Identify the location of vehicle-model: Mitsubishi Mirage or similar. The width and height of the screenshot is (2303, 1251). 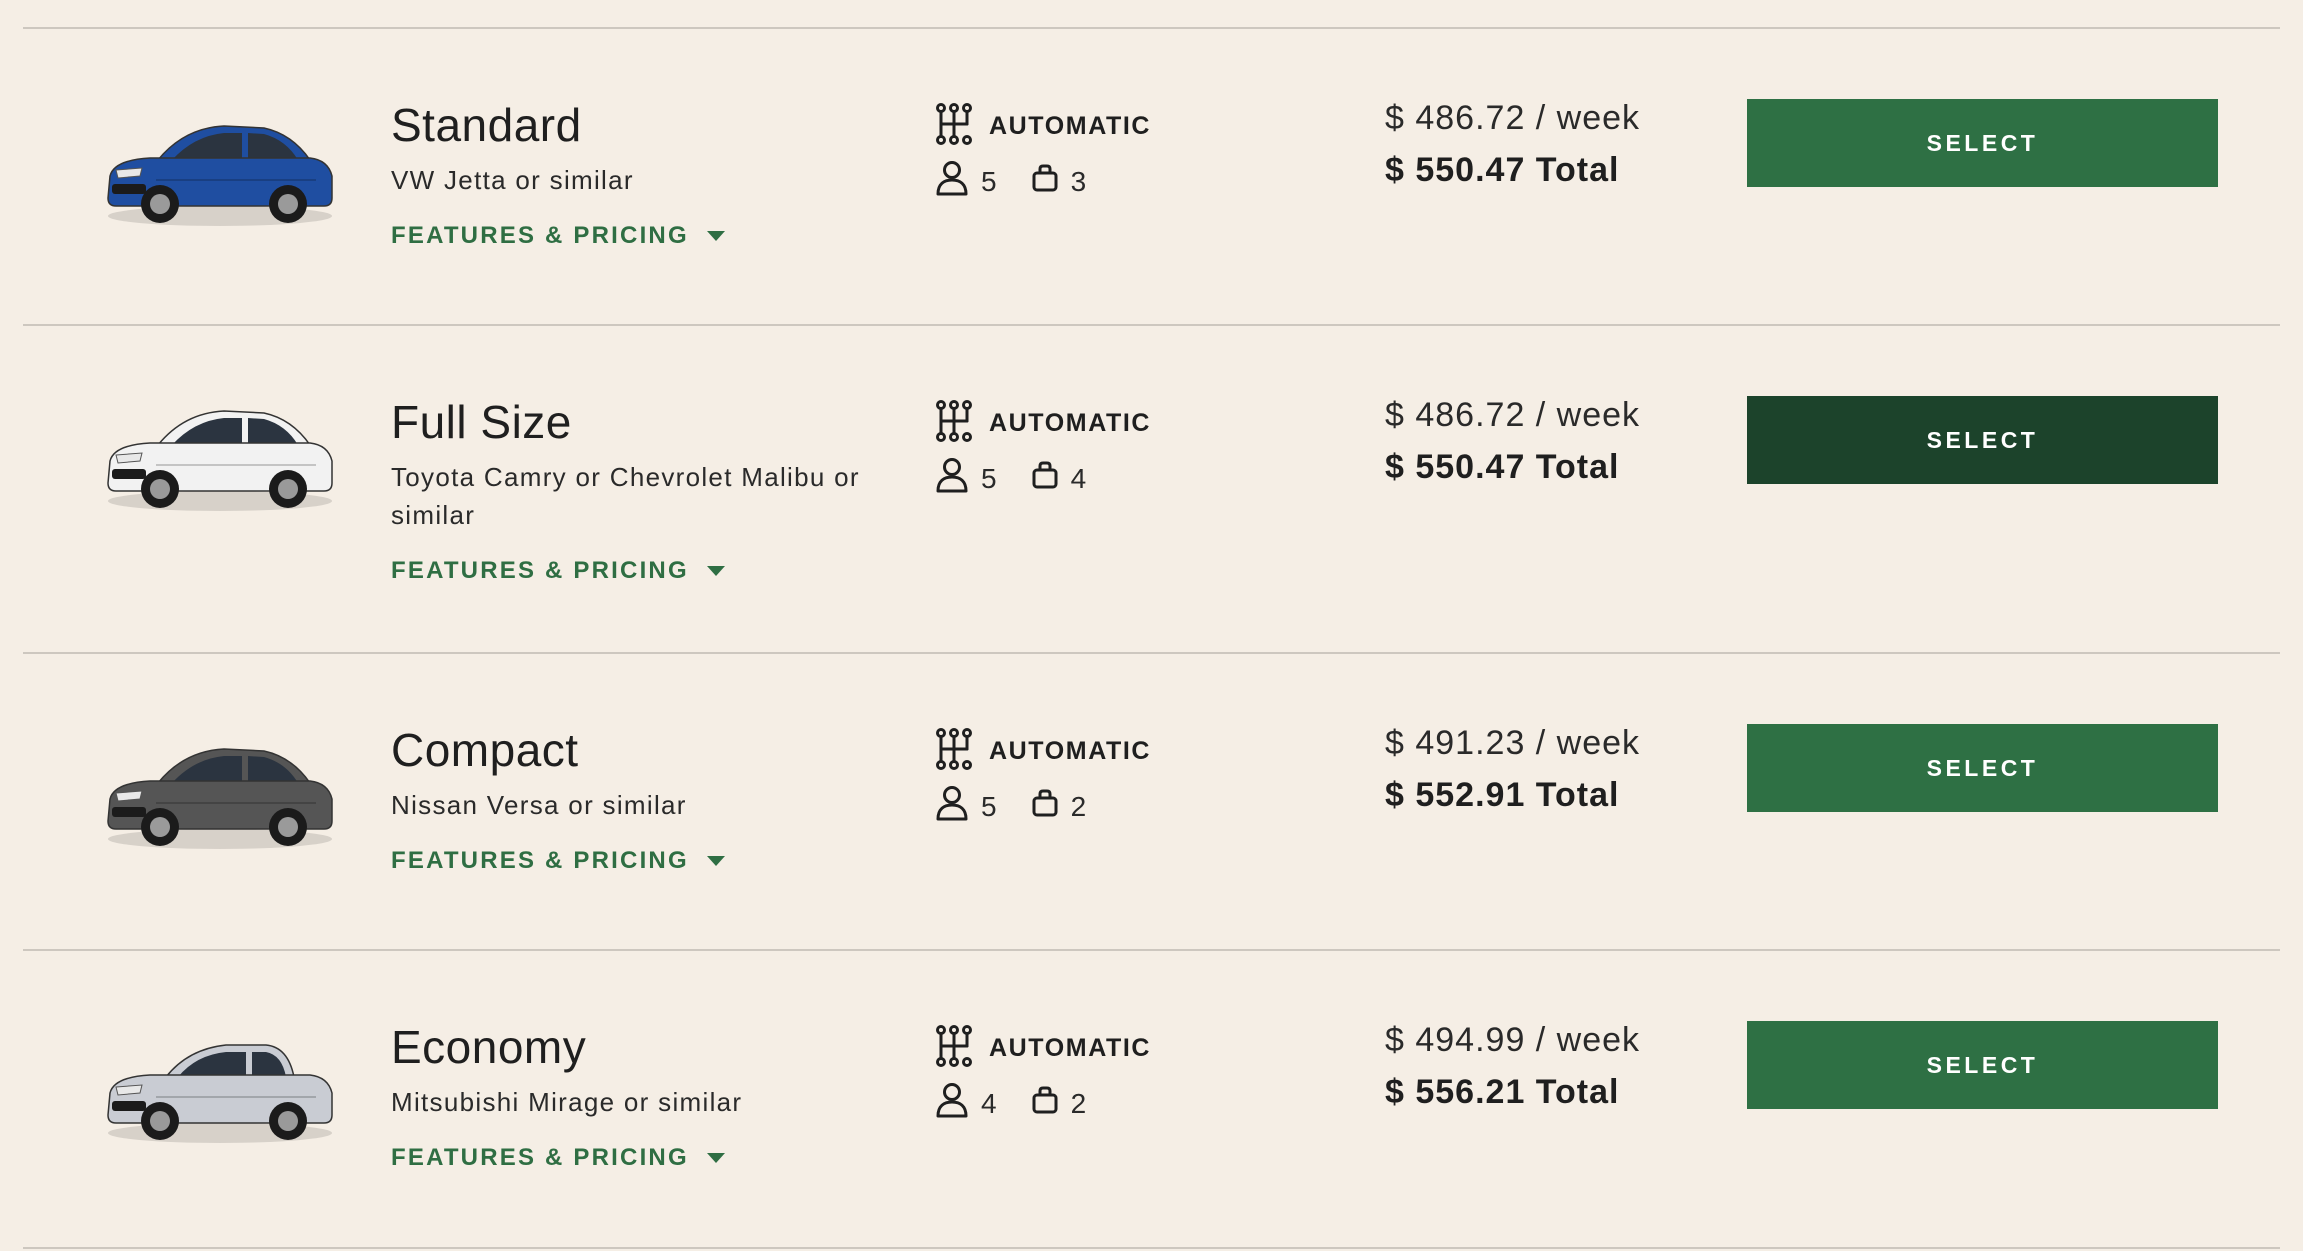
(567, 1102).